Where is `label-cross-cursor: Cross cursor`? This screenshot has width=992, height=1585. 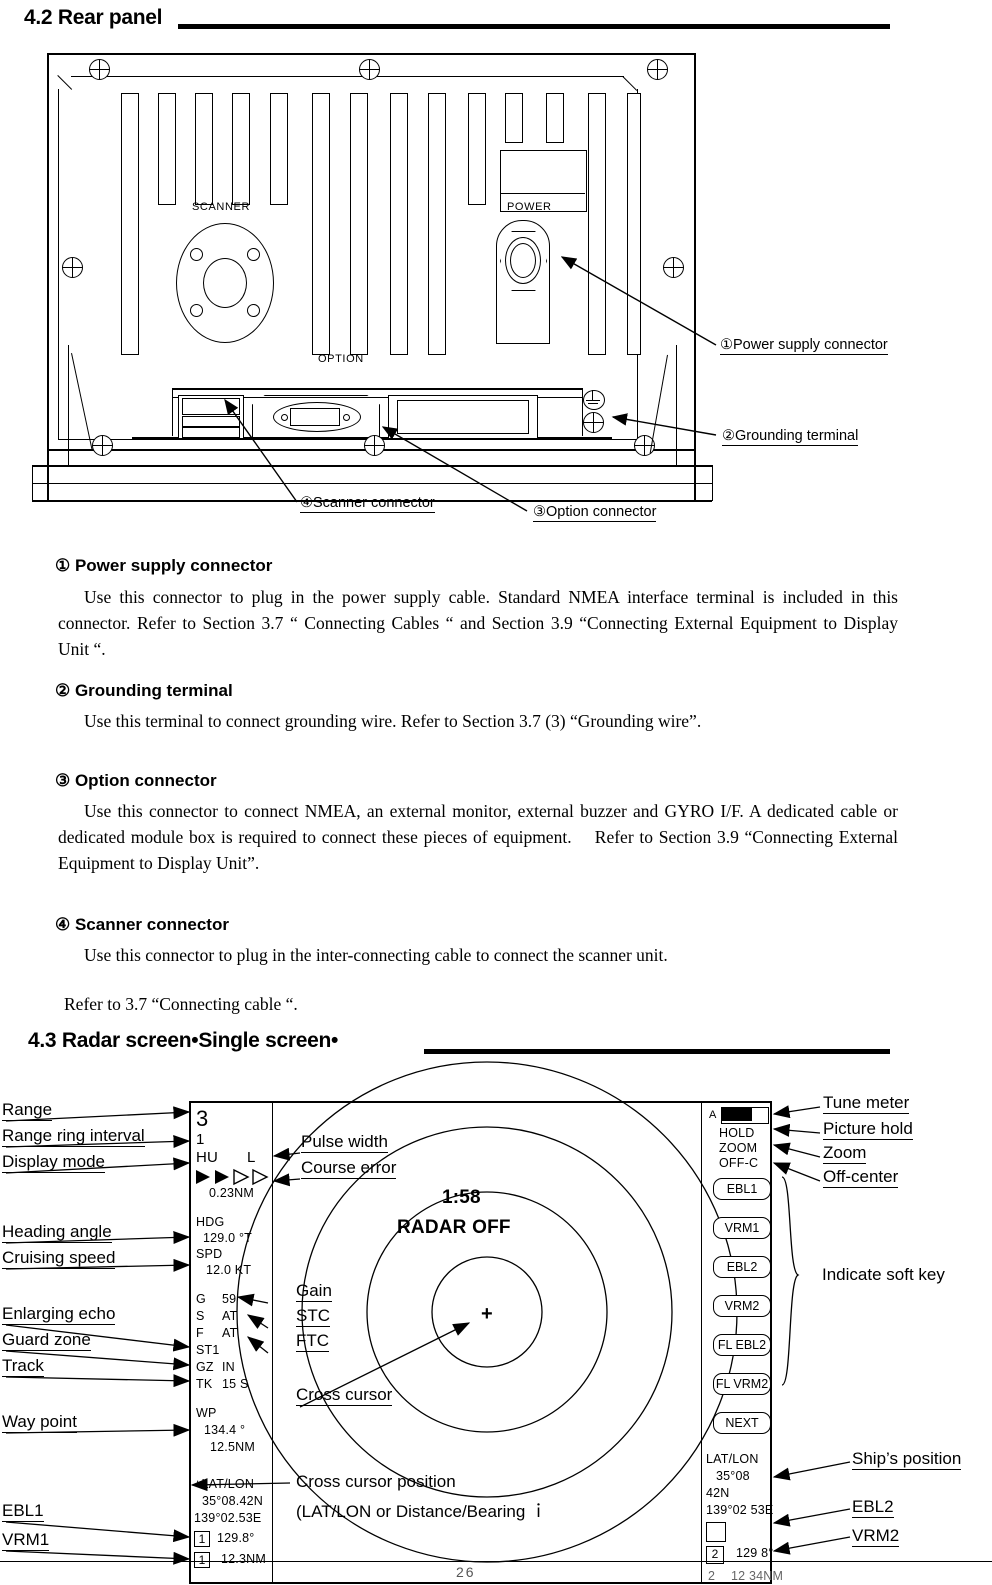 label-cross-cursor: Cross cursor is located at coordinates (344, 1395).